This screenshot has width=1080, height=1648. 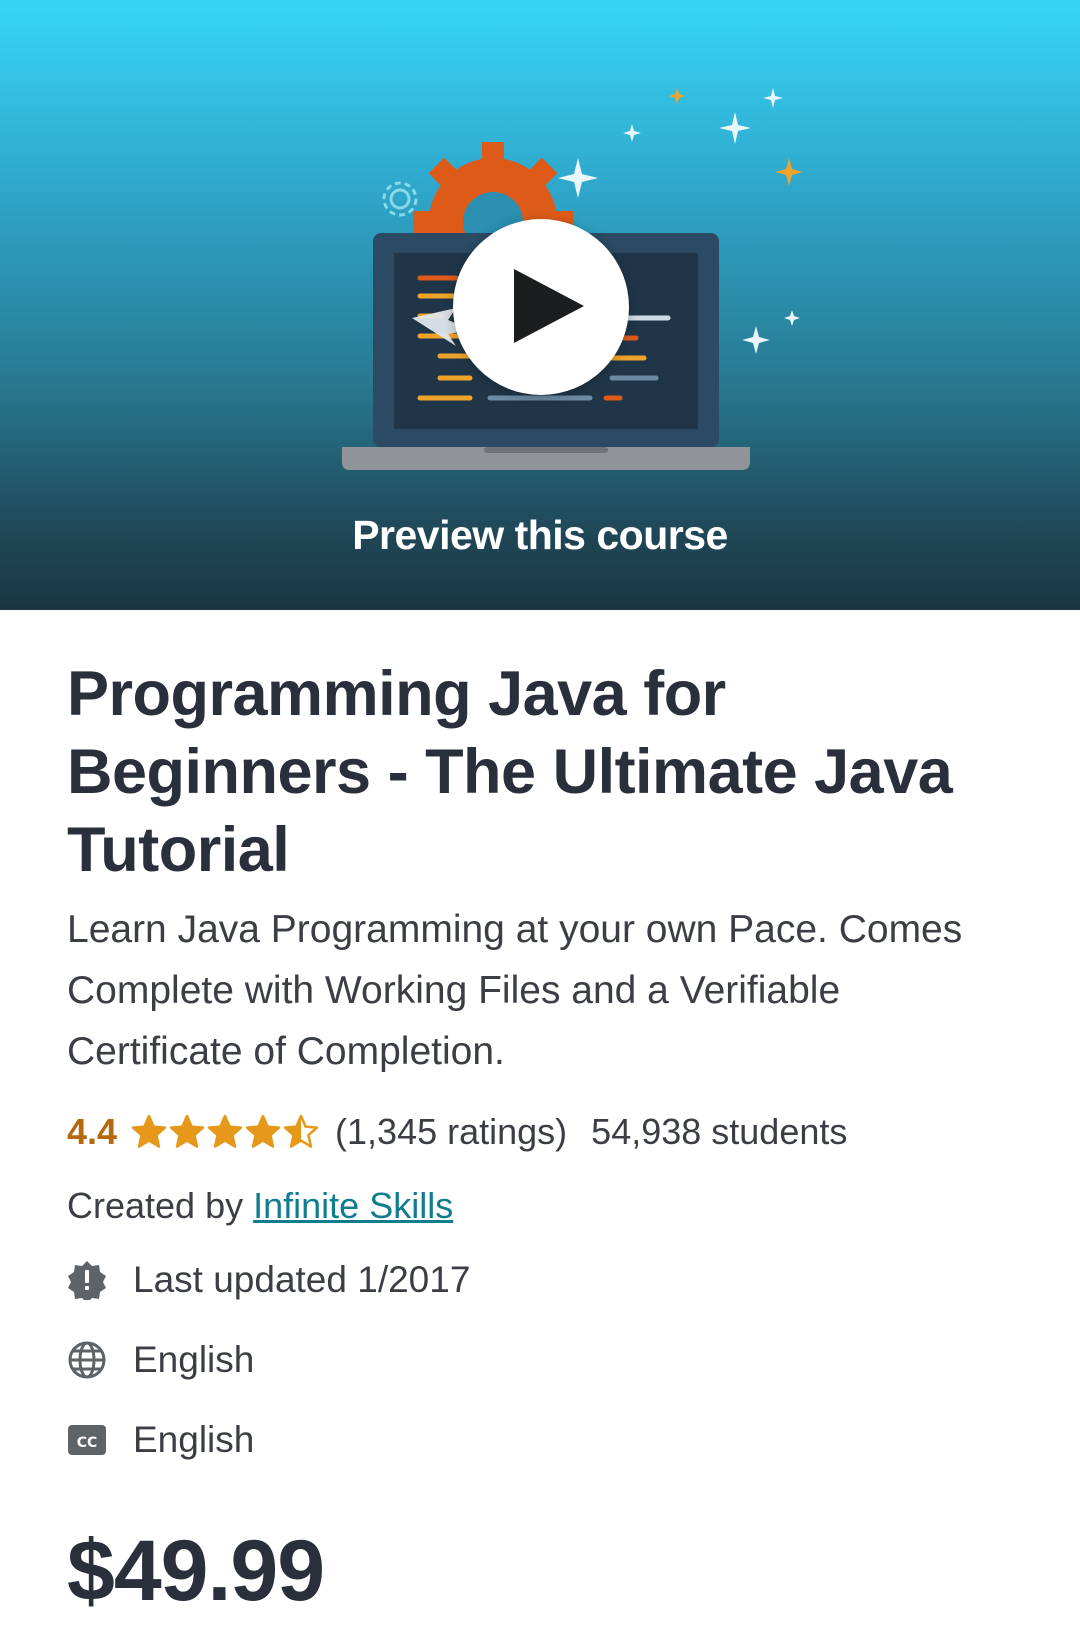 I want to click on rating-stars, so click(x=226, y=1132).